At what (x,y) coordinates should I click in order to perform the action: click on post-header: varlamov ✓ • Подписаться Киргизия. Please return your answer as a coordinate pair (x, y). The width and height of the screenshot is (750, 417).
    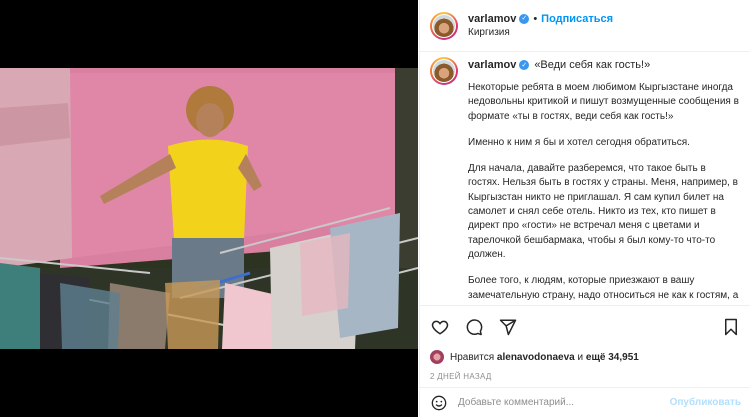
    Looking at the image, I should click on (585, 26).